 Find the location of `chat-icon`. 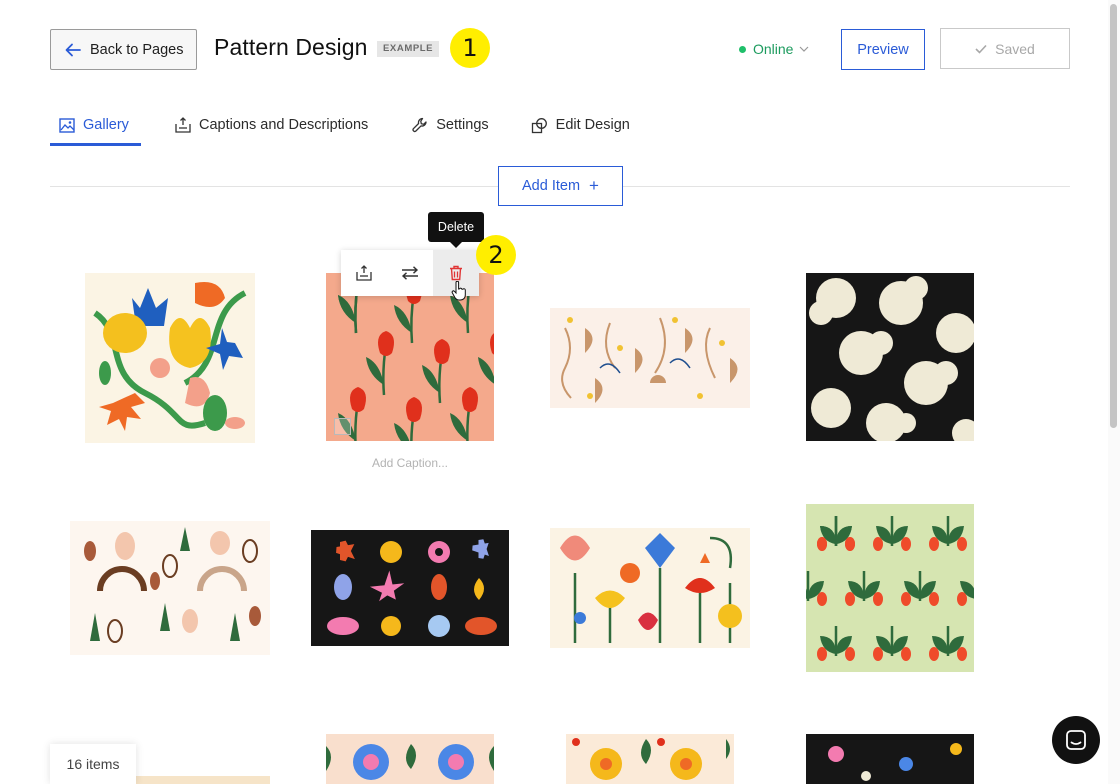

chat-icon is located at coordinates (1076, 740).